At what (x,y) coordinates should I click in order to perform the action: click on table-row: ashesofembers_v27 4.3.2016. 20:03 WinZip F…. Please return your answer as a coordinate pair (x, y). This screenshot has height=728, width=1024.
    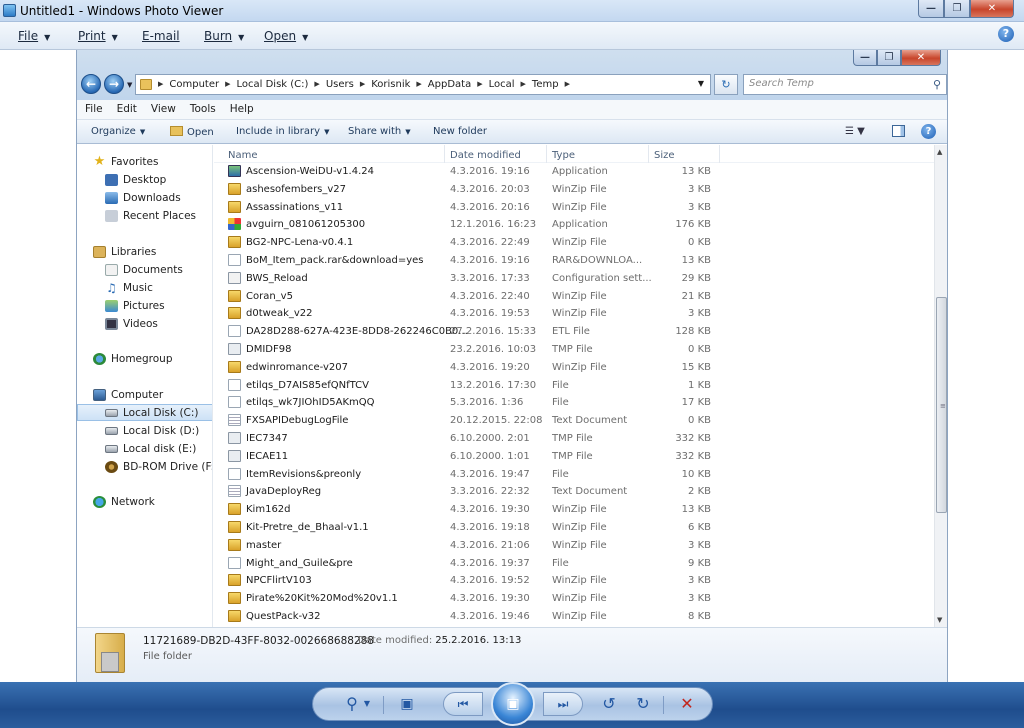
    Looking at the image, I should click on (574, 190).